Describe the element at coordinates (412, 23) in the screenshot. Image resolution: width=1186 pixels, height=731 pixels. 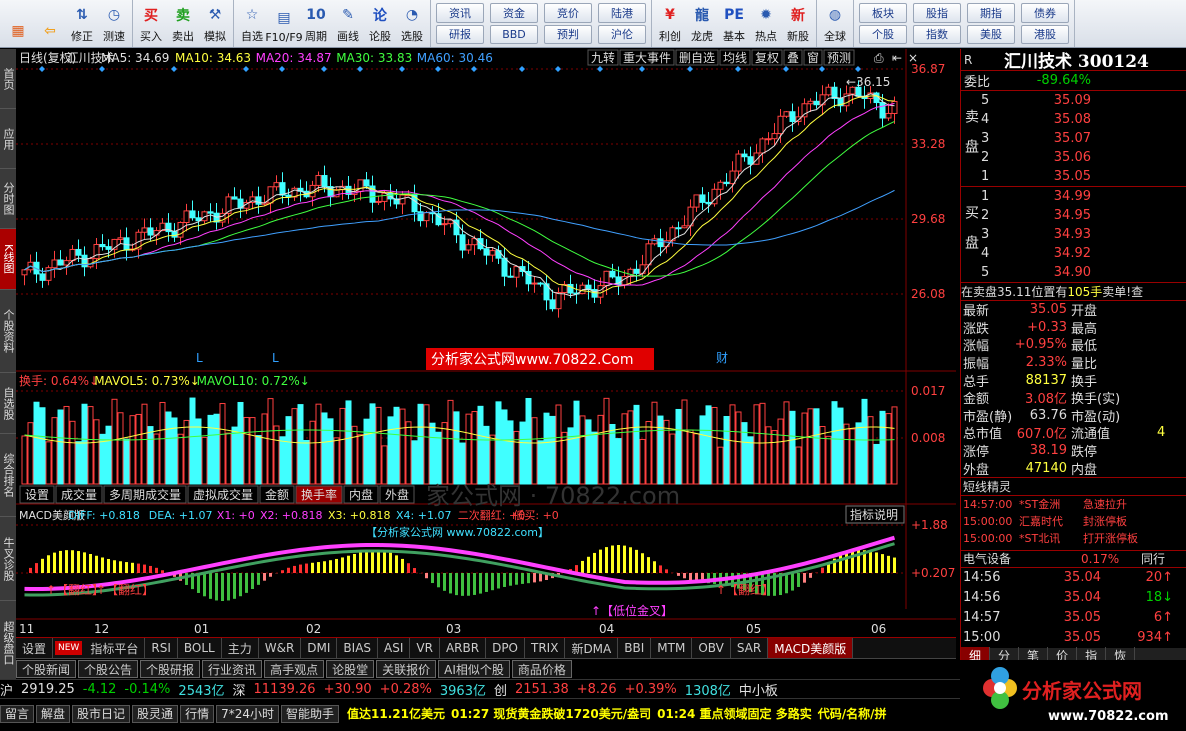
I see `chart-select-button: ◔选股` at that location.